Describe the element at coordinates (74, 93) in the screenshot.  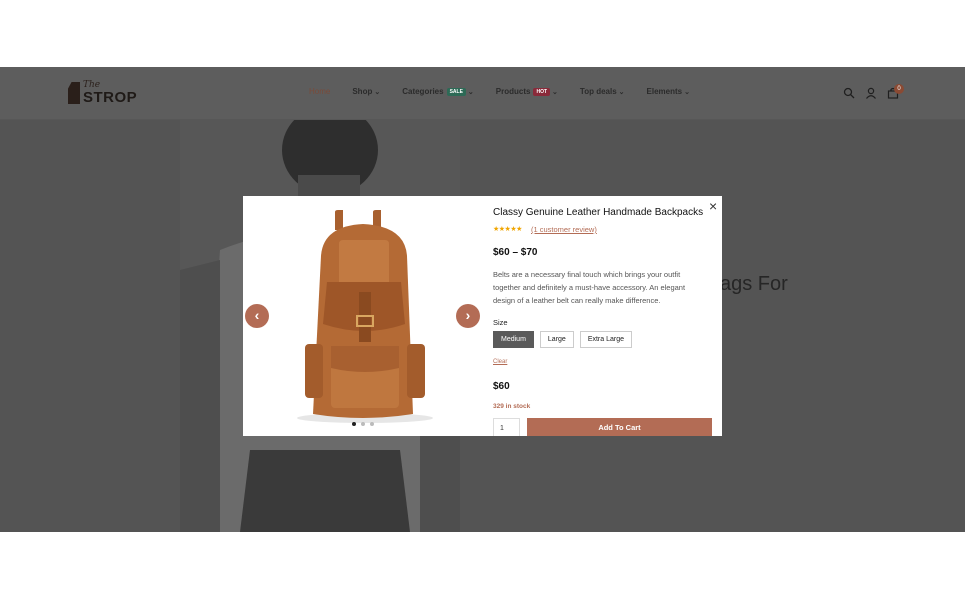
I see `logo-mark` at that location.